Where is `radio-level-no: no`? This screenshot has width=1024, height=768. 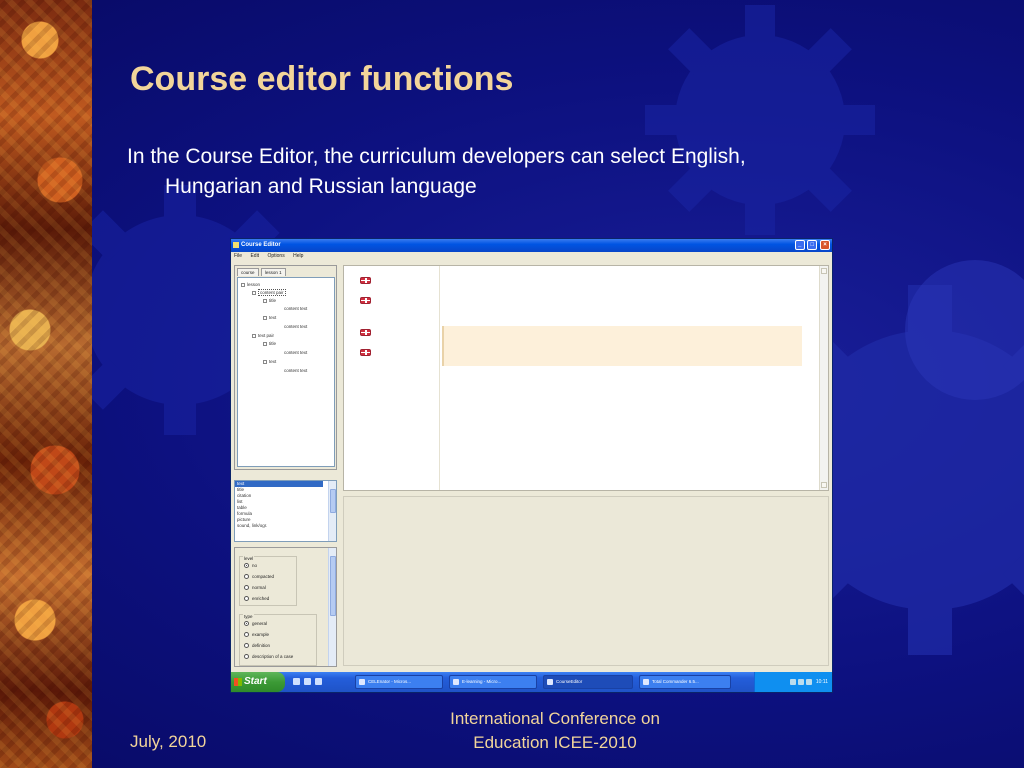
radio-level-no: no is located at coordinates (250, 566).